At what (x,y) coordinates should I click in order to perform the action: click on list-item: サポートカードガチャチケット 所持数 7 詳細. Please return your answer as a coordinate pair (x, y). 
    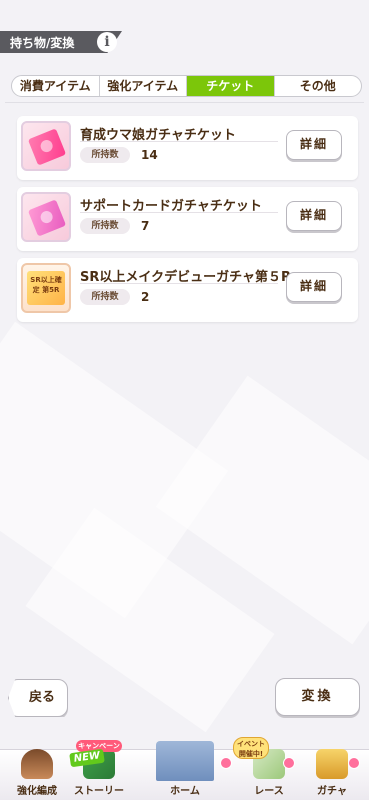
    Looking at the image, I should click on (187, 219).